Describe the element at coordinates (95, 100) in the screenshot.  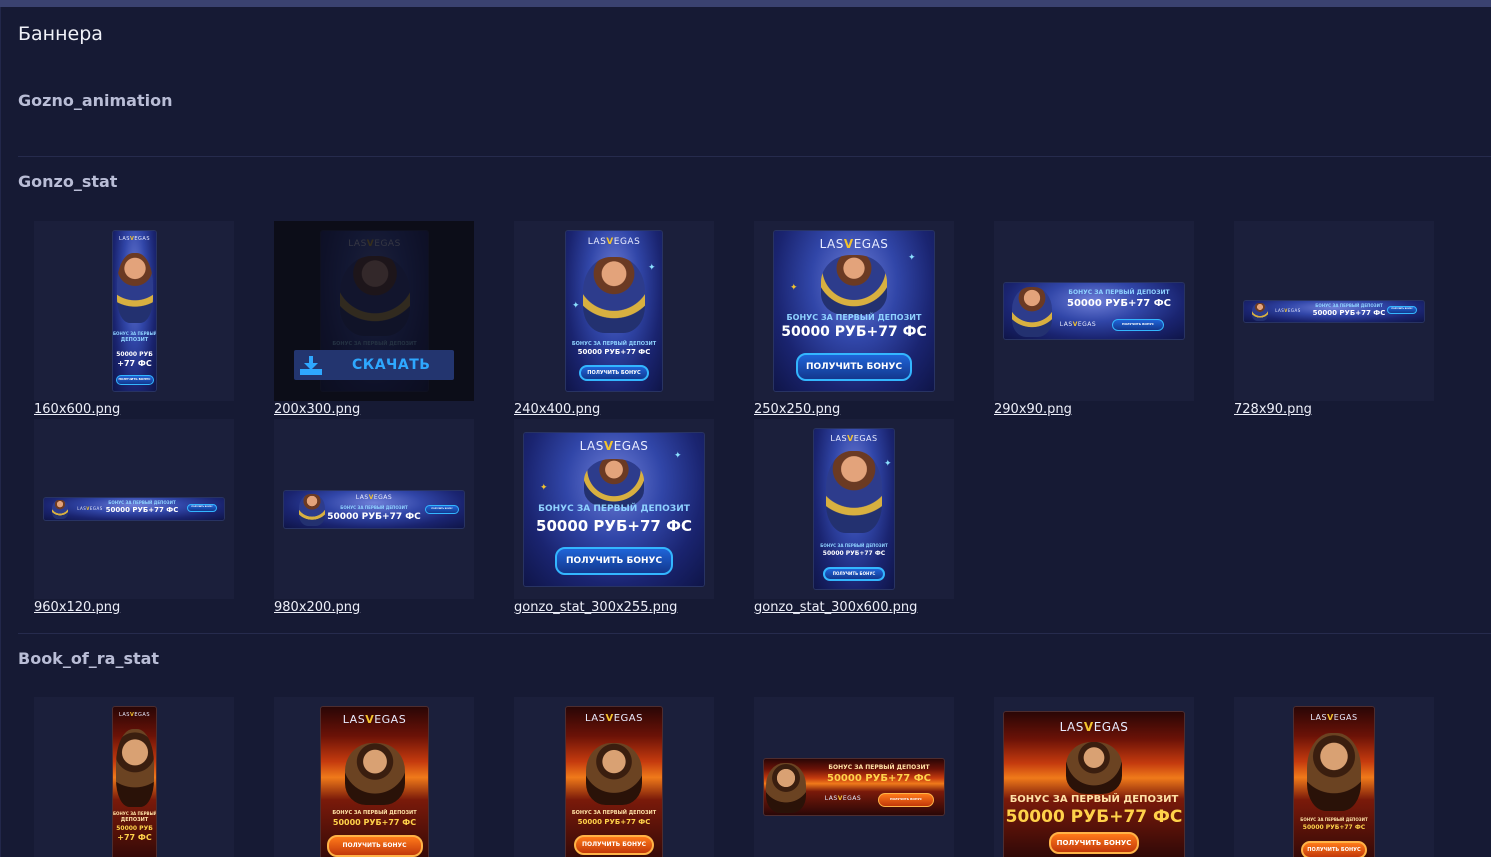
I see `section-title-gozno-animation: Gozno_animation` at that location.